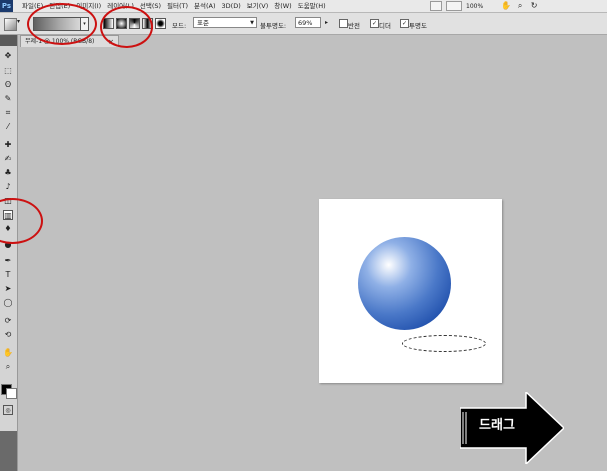 Image resolution: width=607 pixels, height=471 pixels. Describe the element at coordinates (8, 289) in the screenshot. I see `path-select-icon: ➤` at that location.